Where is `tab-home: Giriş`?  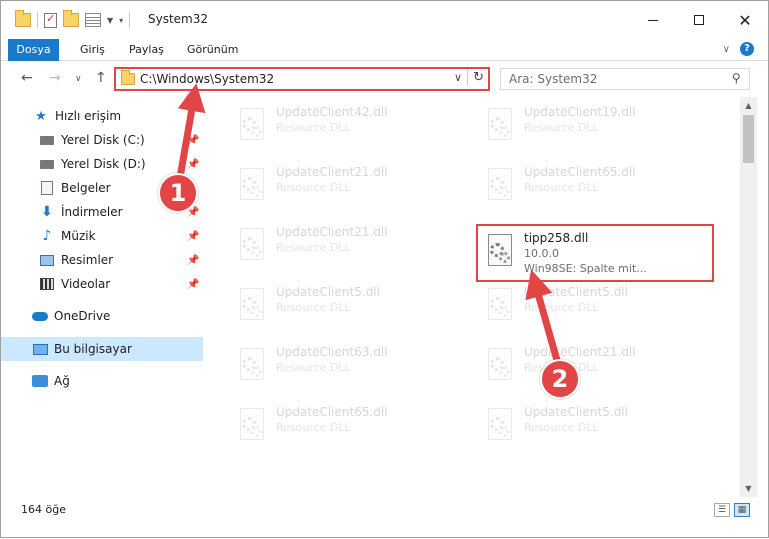 tab-home: Giriş is located at coordinates (92, 50).